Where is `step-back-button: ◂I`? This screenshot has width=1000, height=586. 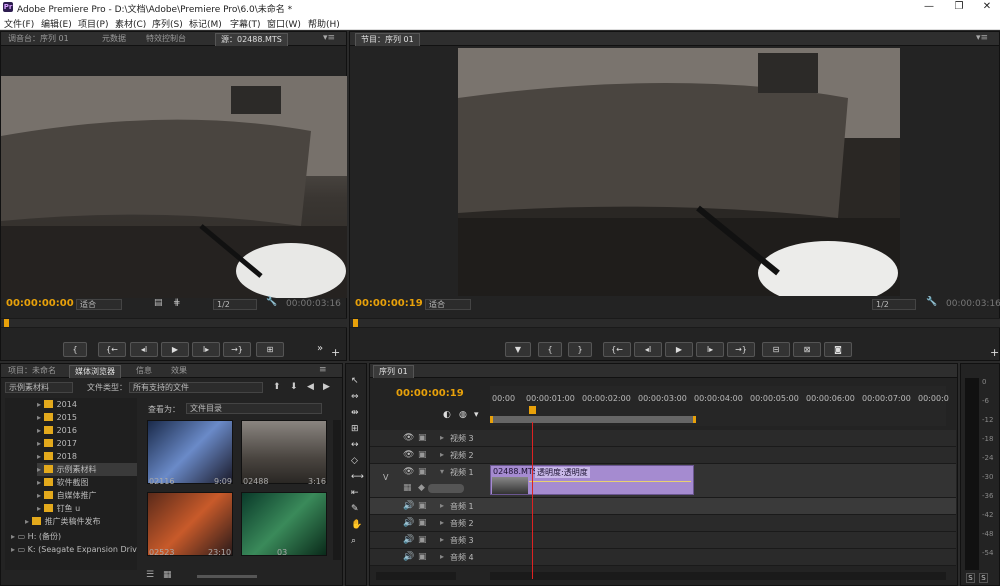
step-back-button: ◂I is located at coordinates (144, 349).